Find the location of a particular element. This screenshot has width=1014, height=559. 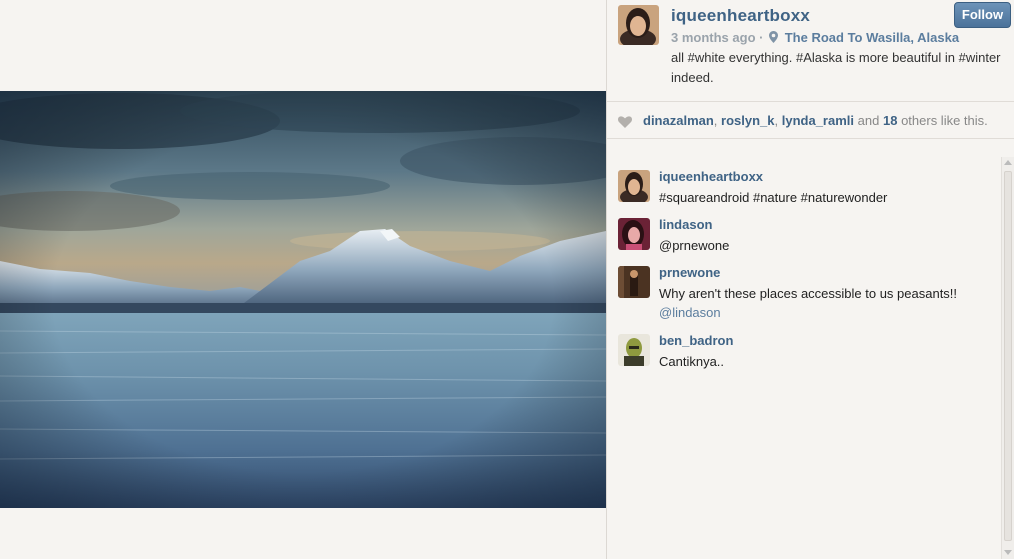

liker-name: roslyn_k is located at coordinates (747, 120).